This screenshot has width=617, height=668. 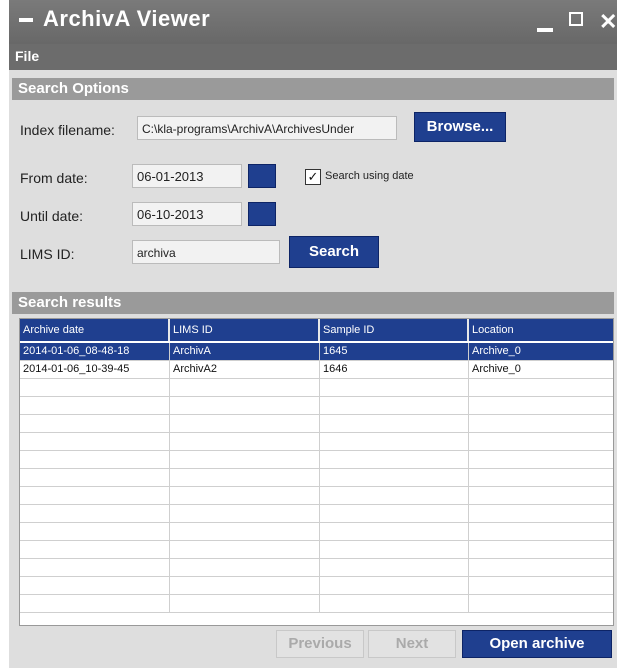 I want to click on index-filename-field: C:\kla-programs\ArchivA\ArchivesUnder, so click(x=267, y=128).